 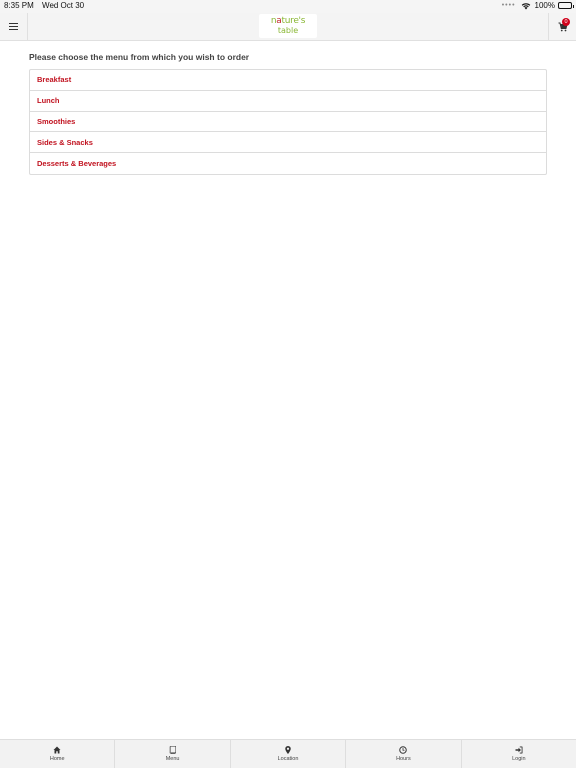 I want to click on status-time: 8:35 PM, so click(x=19, y=5).